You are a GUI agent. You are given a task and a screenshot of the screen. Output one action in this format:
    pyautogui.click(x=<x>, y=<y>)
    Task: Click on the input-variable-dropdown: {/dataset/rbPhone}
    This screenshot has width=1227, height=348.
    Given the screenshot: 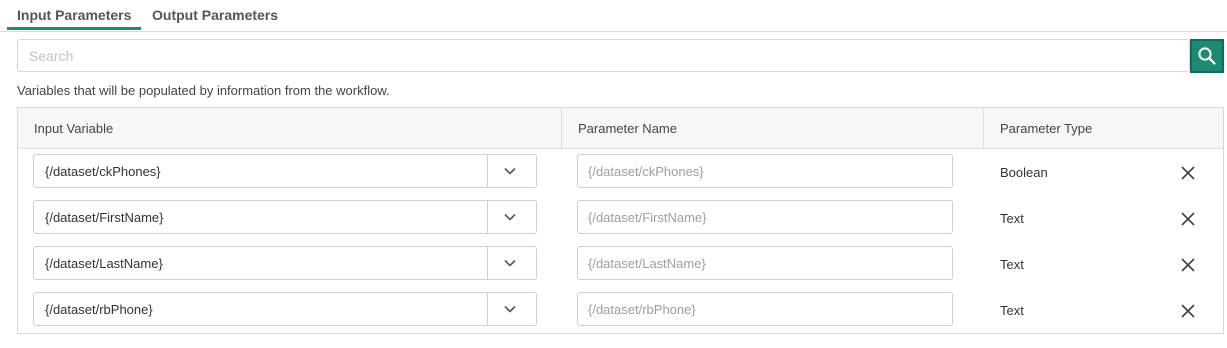 What is the action you would take?
    pyautogui.click(x=285, y=309)
    